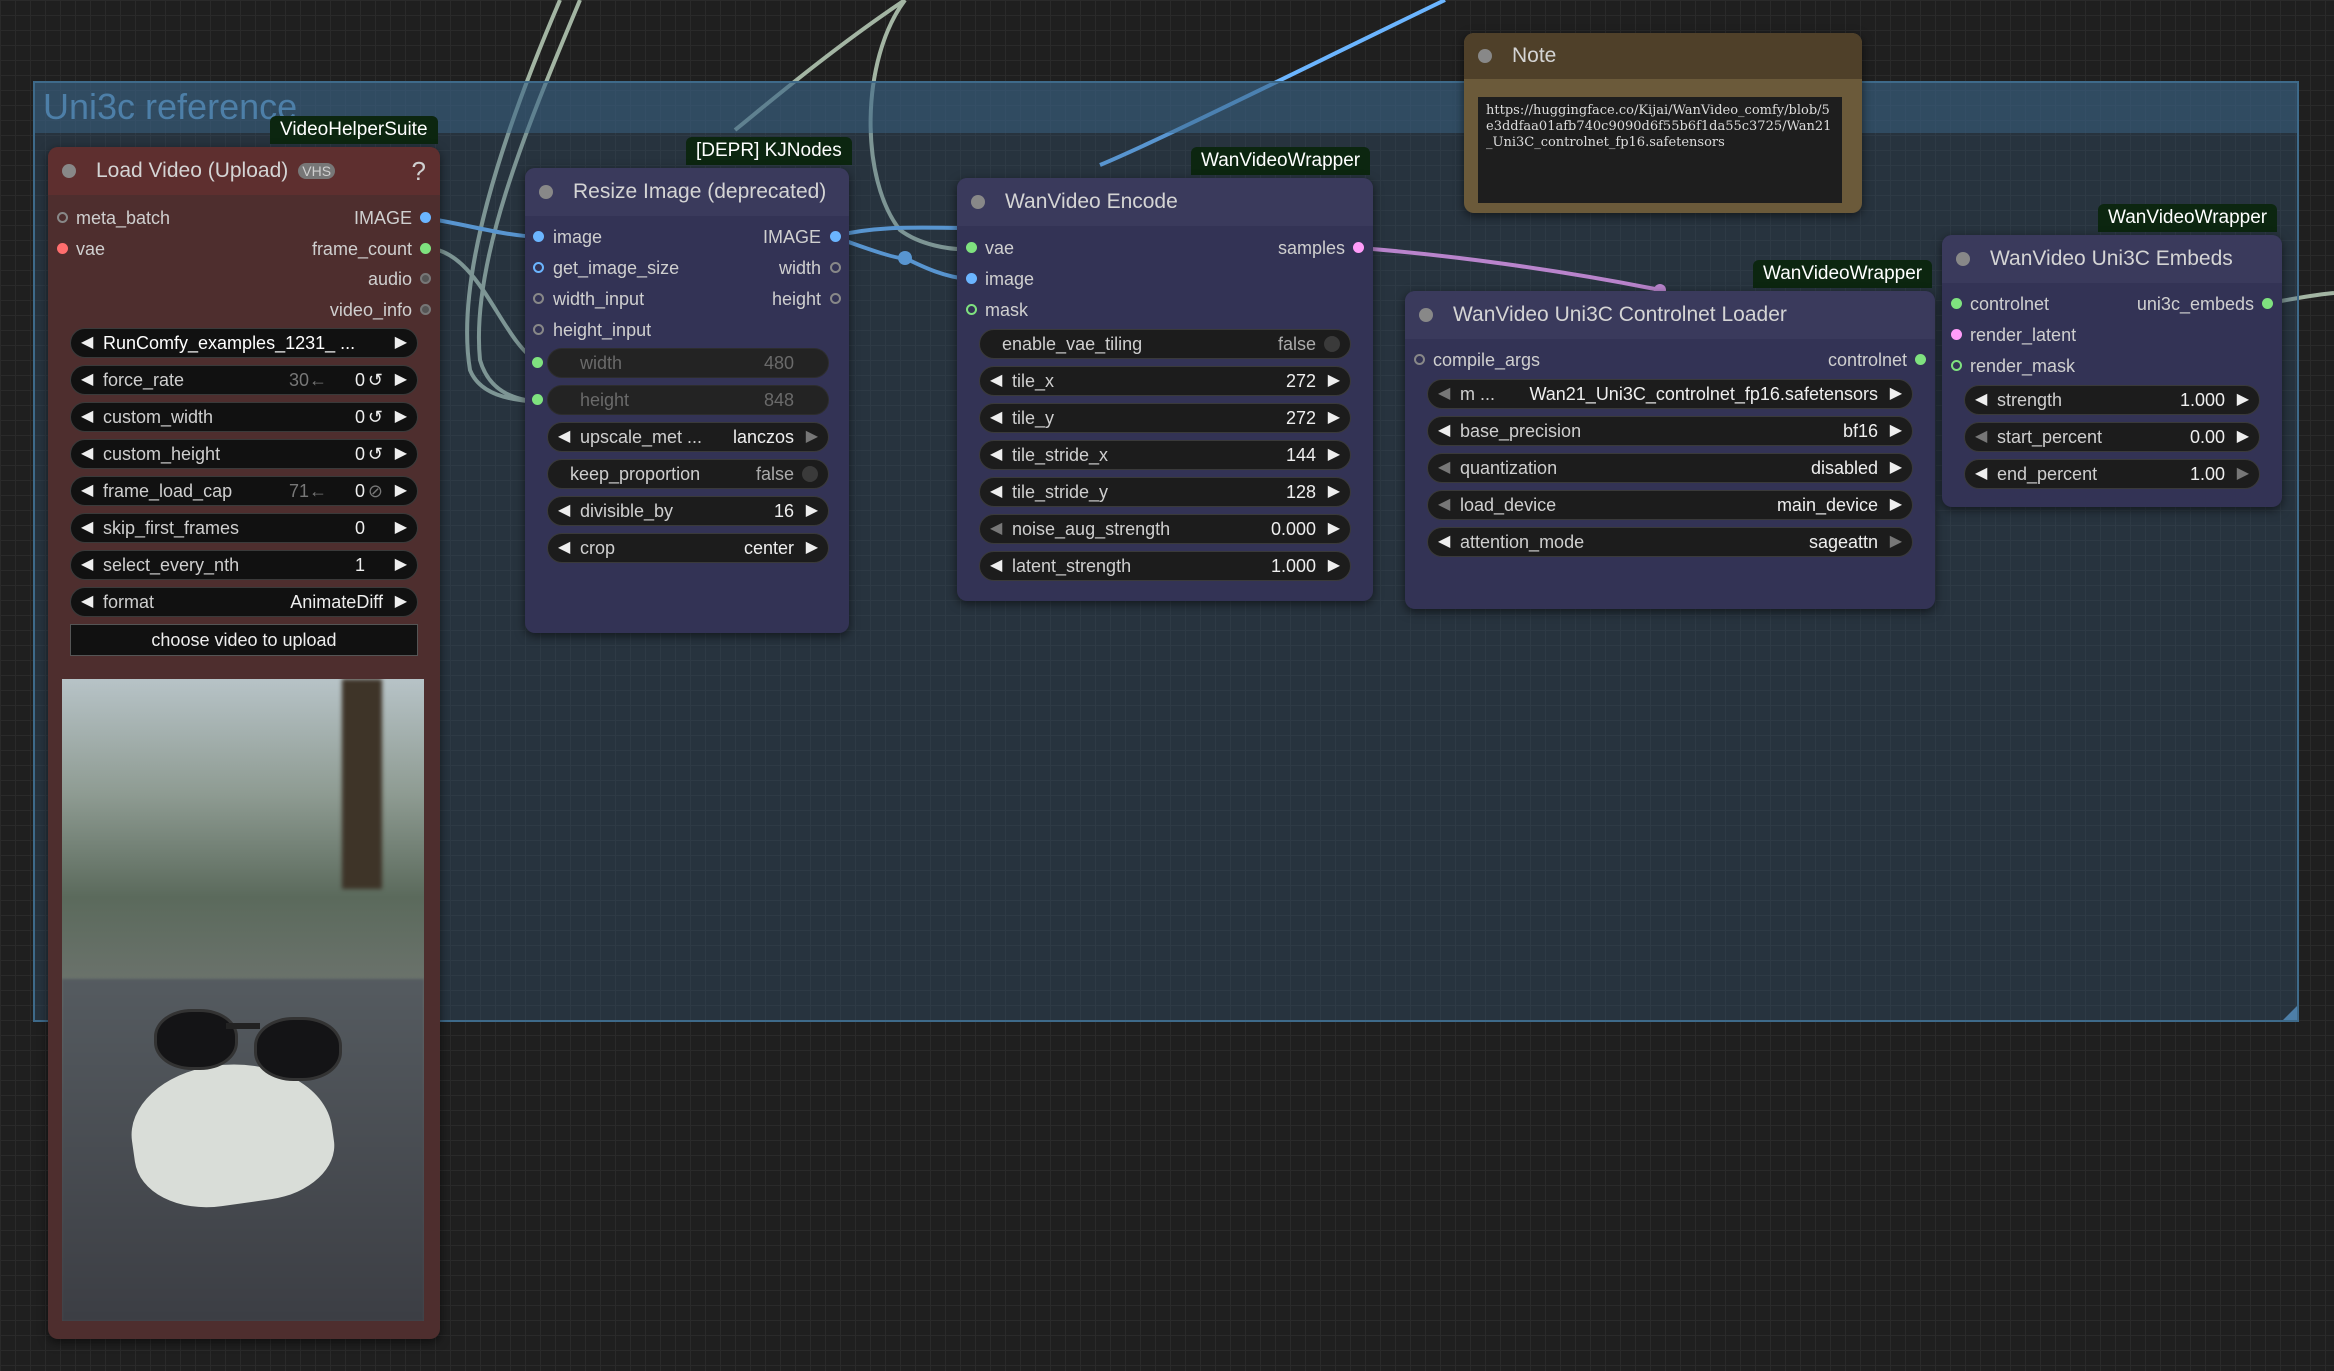 The image size is (2334, 1371). I want to click on custom-width-widget: ◀ custom_width 0 ↺ ▶, so click(244, 417).